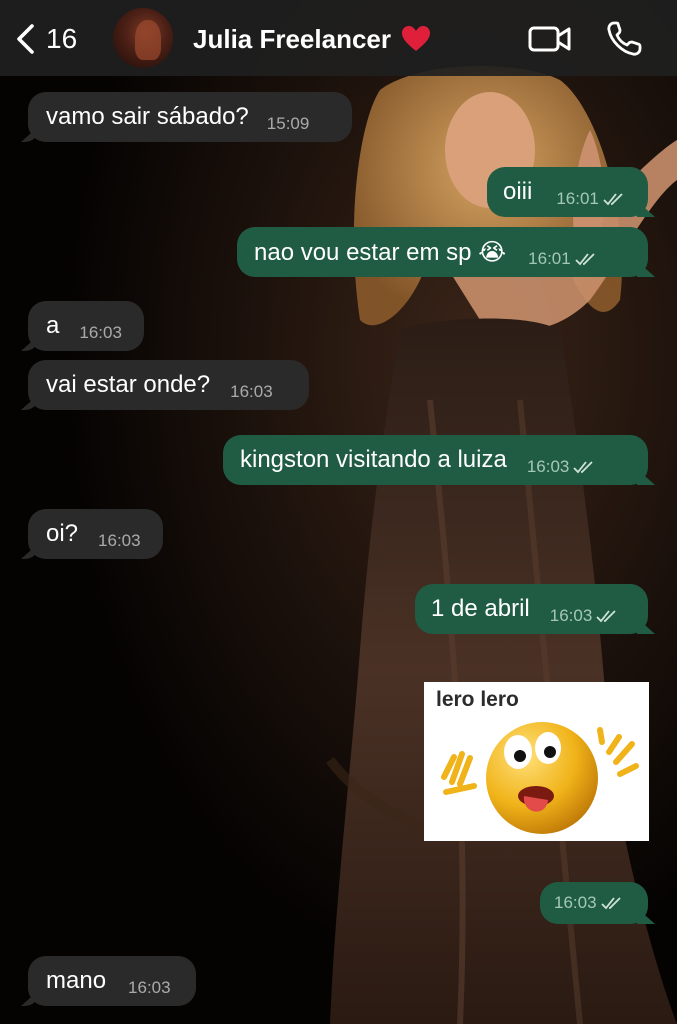  I want to click on message-outgoing: kingston visitando a luiza 16:03, so click(435, 460).